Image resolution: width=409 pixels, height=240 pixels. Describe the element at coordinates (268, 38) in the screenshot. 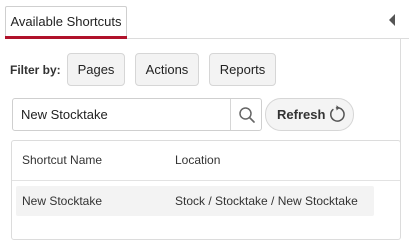

I see `tab-bar-divider` at that location.